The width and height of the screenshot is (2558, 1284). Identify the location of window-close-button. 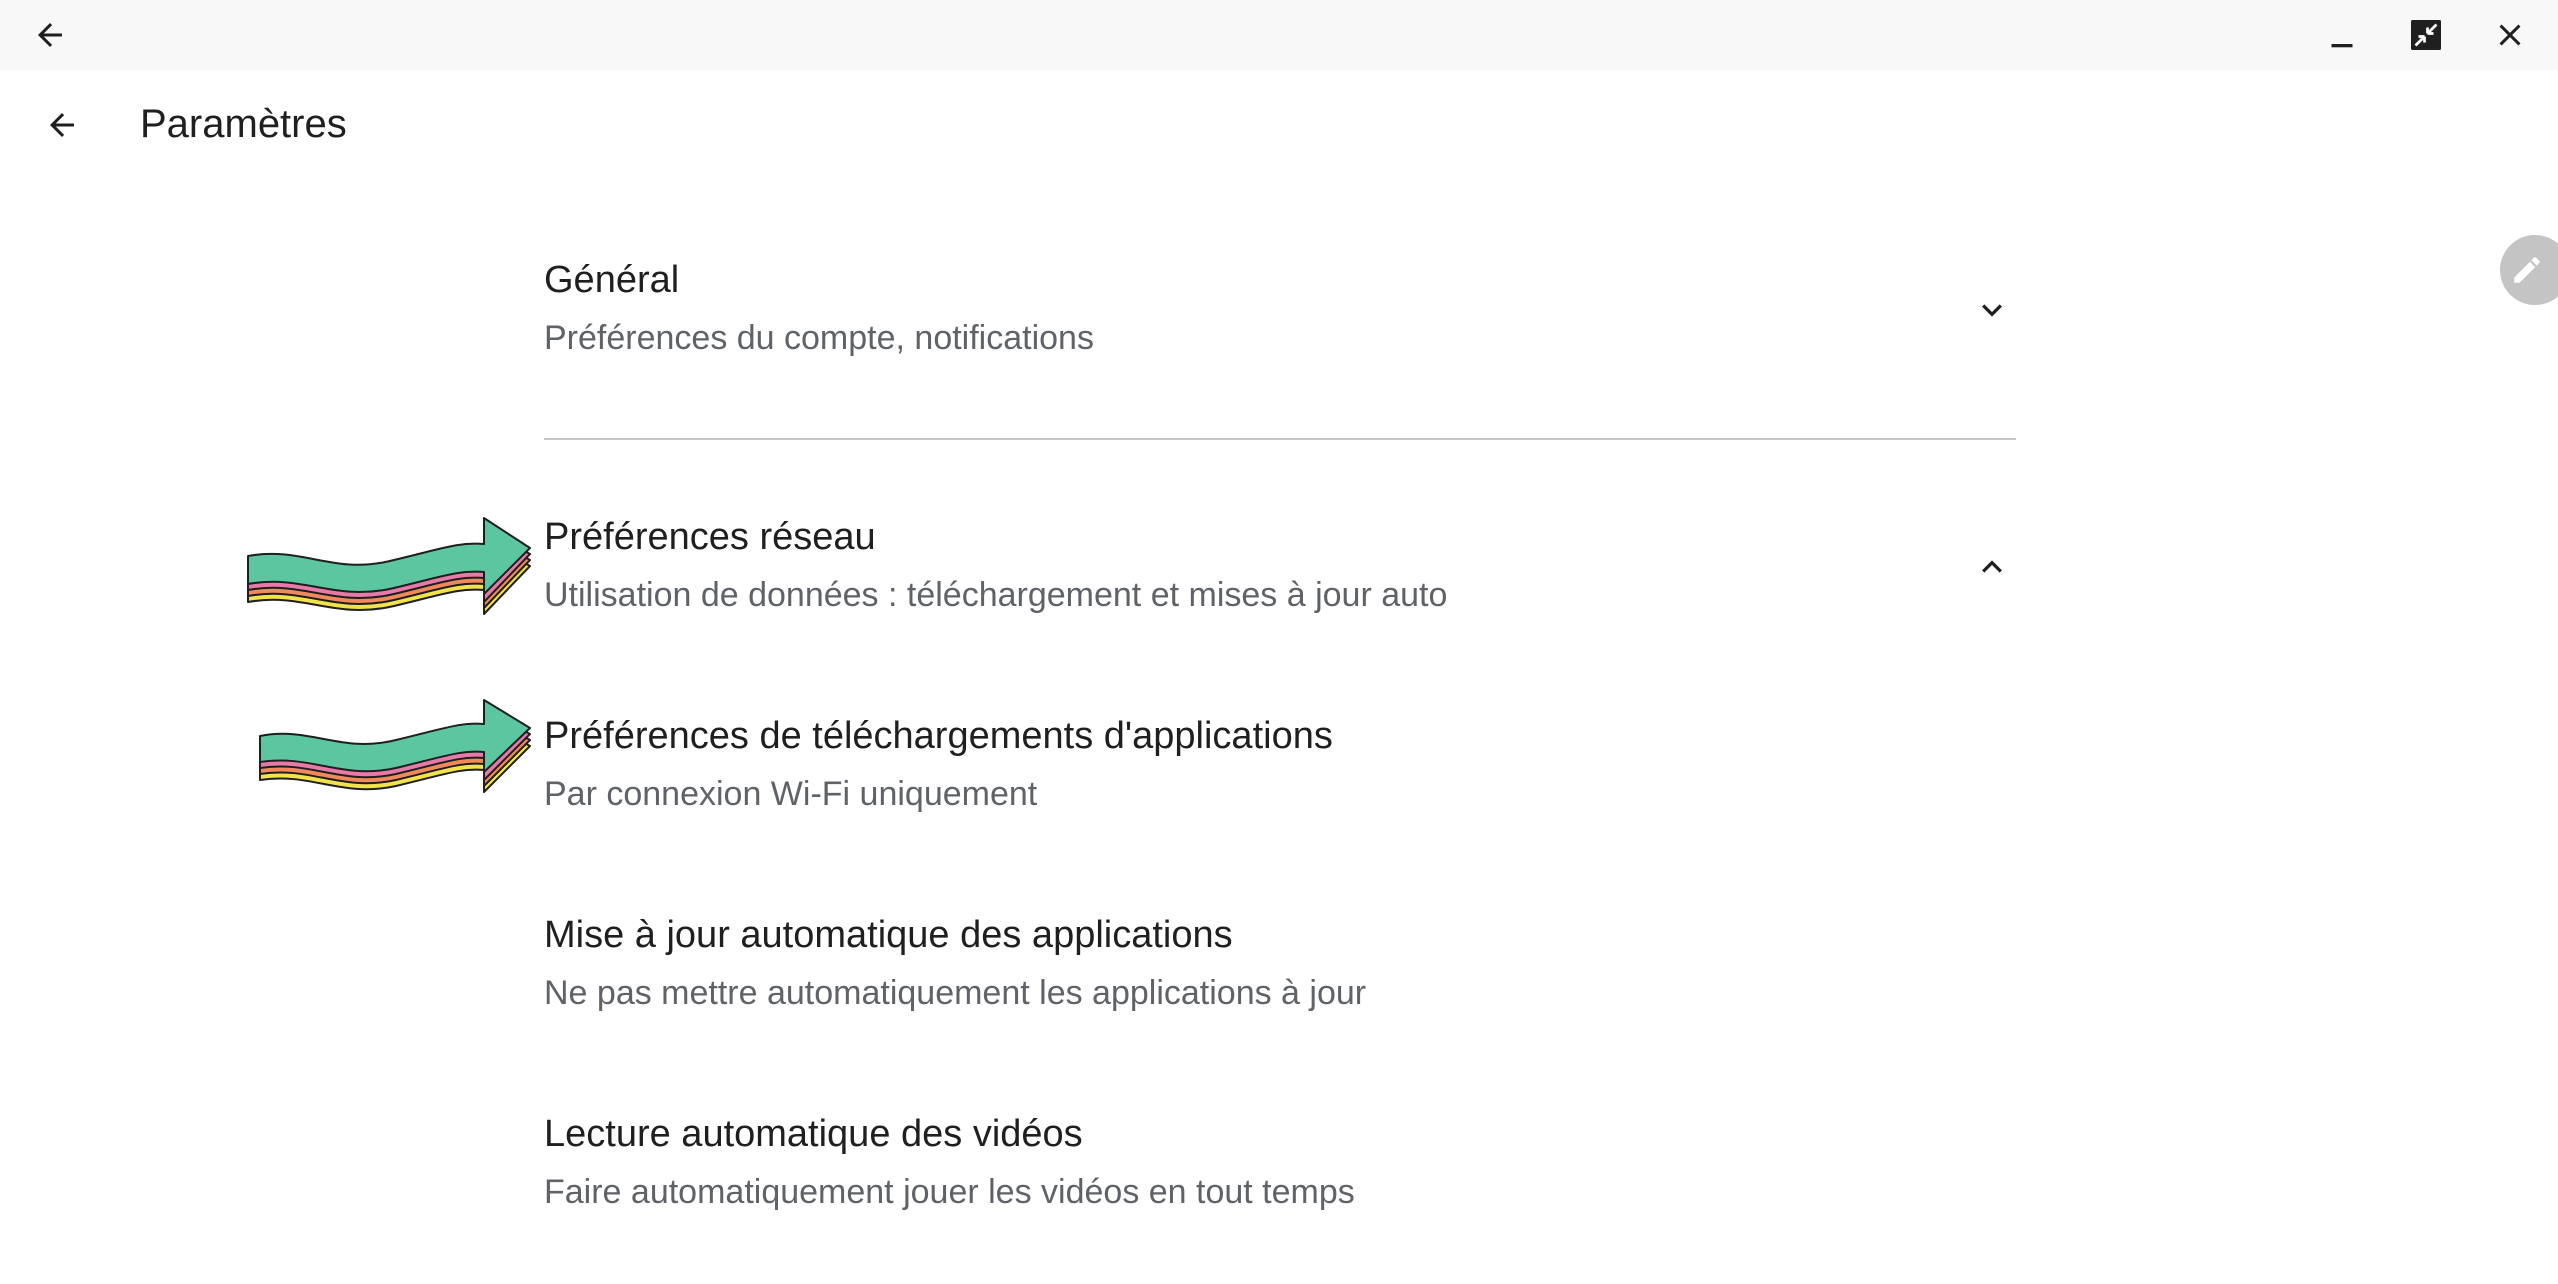
(2510, 35).